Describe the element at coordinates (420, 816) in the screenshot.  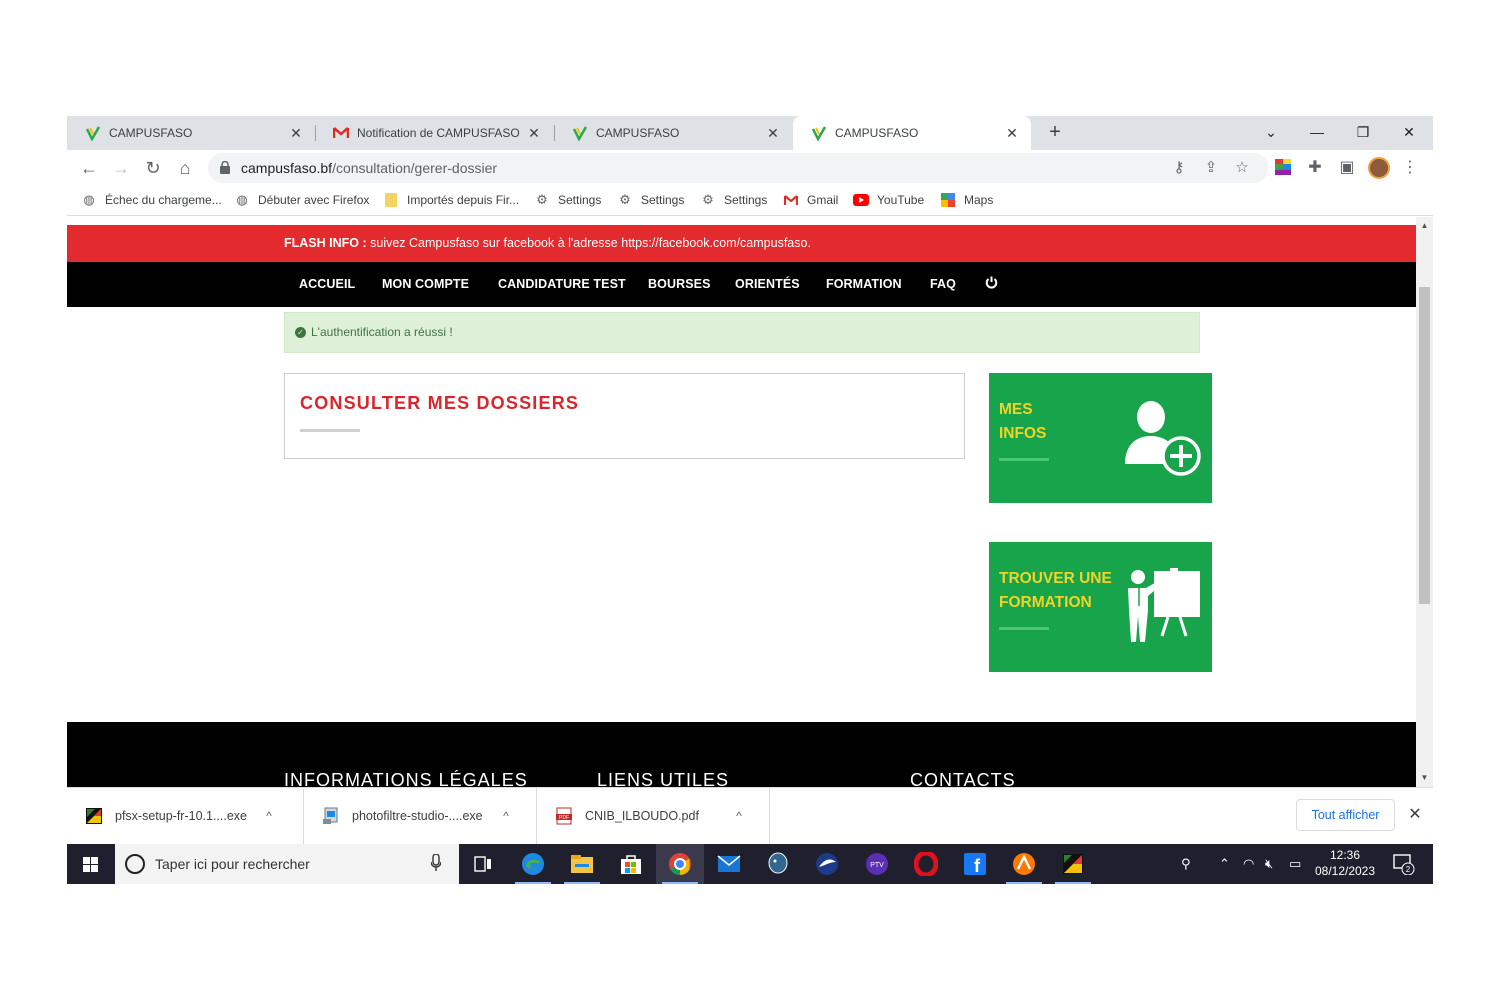
I see `download-item: photofiltre-studio-....exe ^` at that location.